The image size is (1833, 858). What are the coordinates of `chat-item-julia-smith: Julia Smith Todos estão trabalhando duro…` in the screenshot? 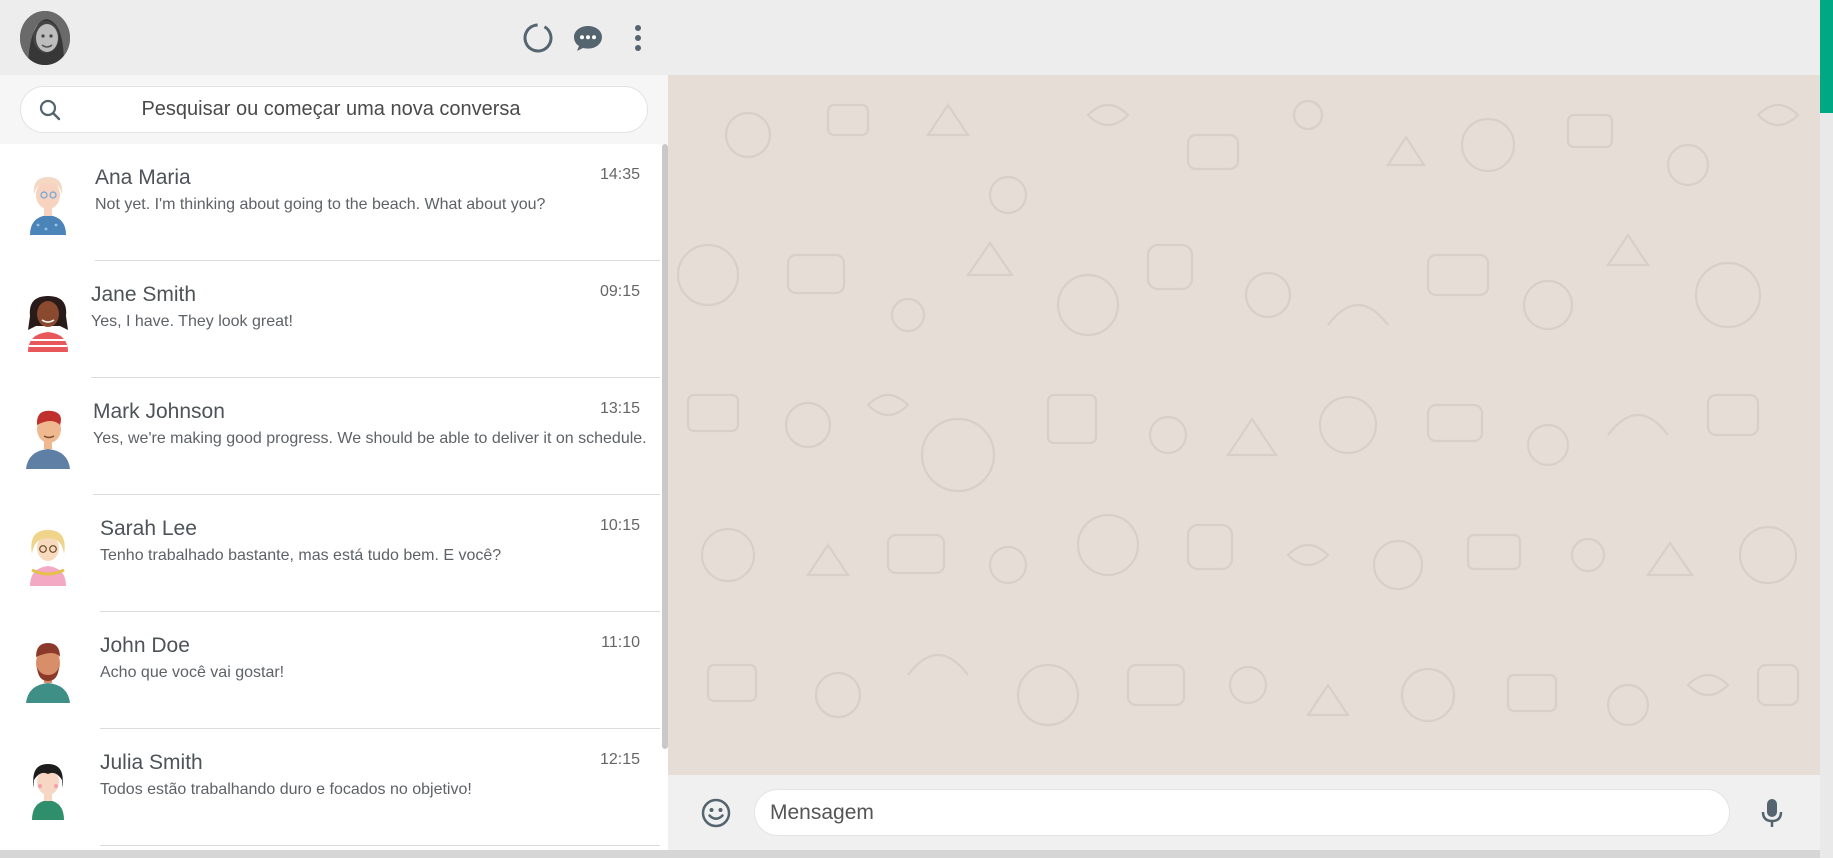 It's located at (334, 787).